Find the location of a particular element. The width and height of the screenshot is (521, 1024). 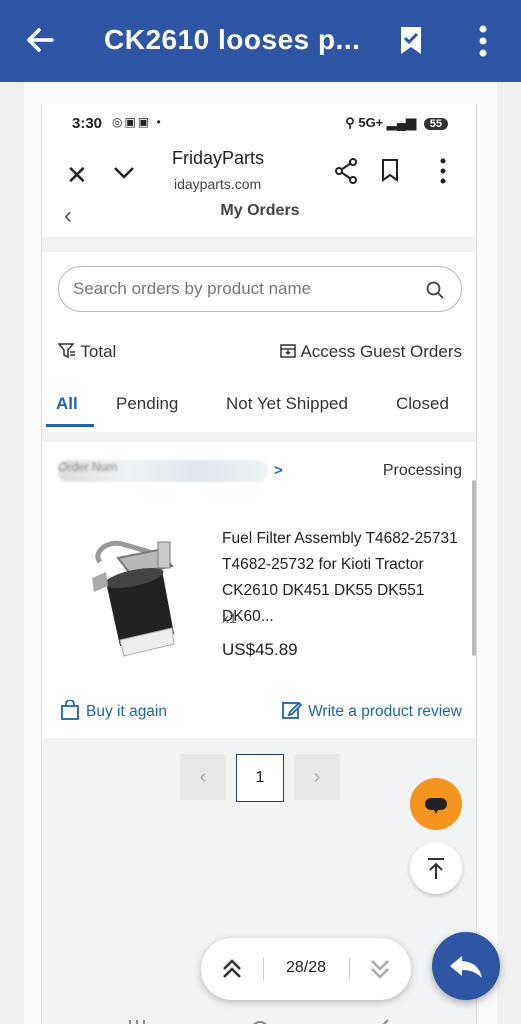

reply-button is located at coordinates (466, 966).